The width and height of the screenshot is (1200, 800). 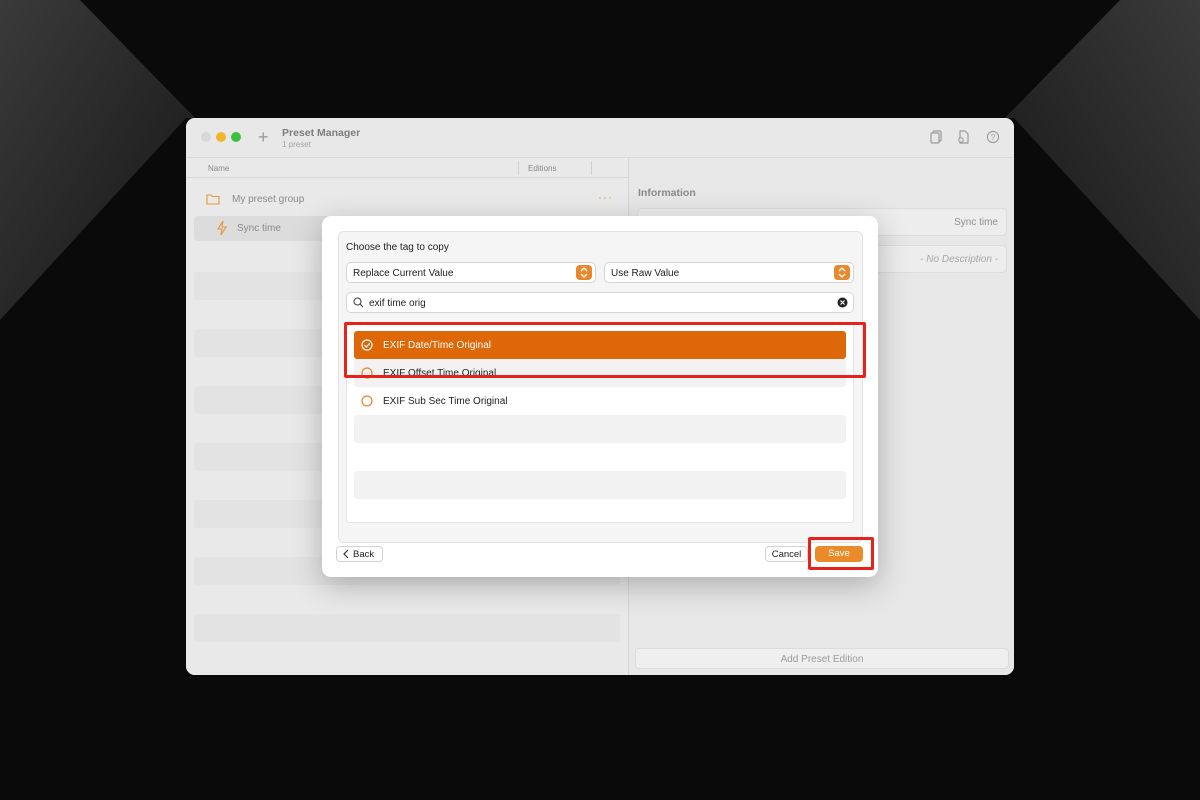 I want to click on back-button-label: Back, so click(x=364, y=554).